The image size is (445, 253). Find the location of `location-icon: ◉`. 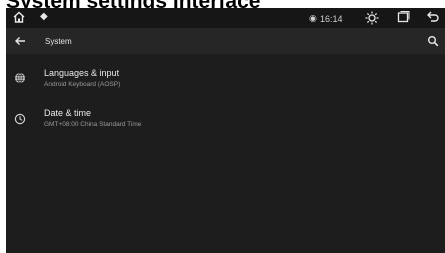

location-icon: ◉ is located at coordinates (313, 18).